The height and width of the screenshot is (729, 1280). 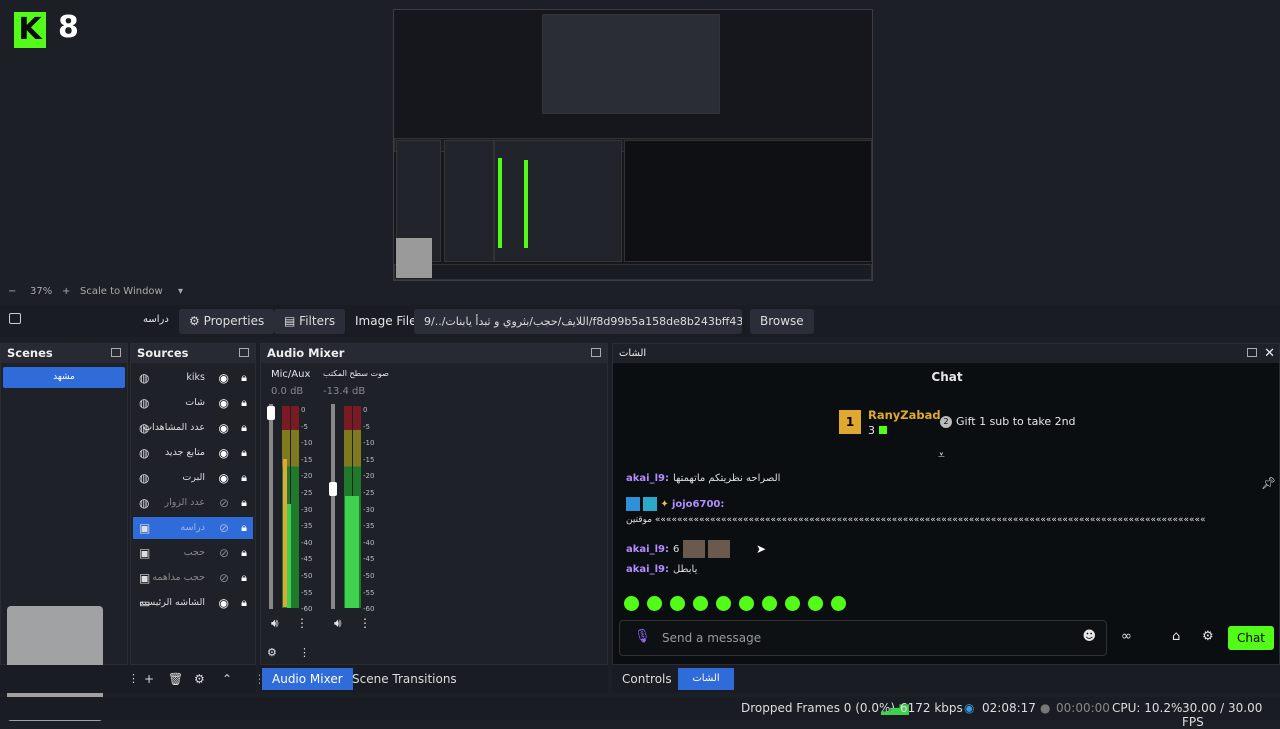 What do you see at coordinates (30, 30) in the screenshot?
I see `kick-logo: K` at bounding box center [30, 30].